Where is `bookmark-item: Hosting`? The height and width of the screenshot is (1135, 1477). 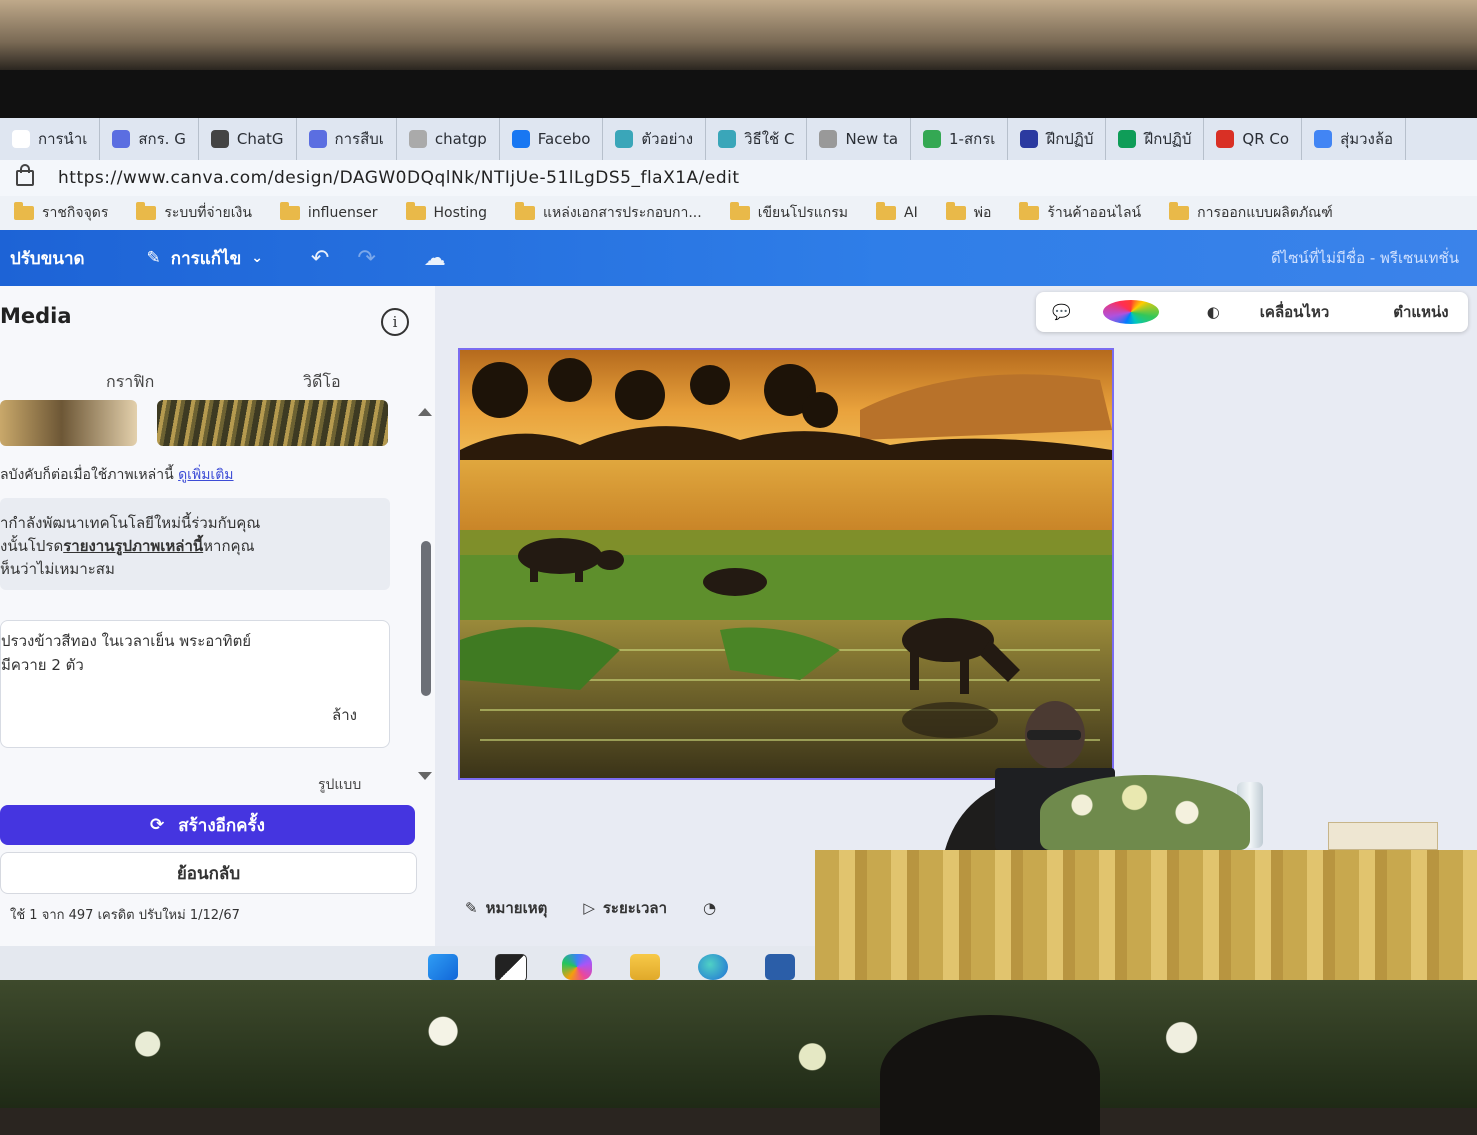 bookmark-item: Hosting is located at coordinates (447, 211).